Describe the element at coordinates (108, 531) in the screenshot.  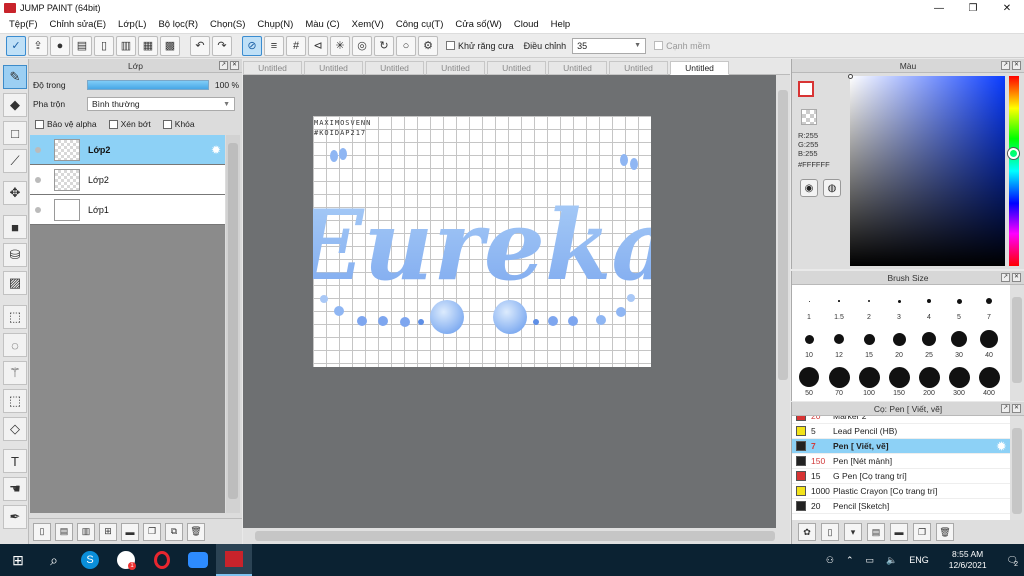
I see `add-layer-menu-icon: ⊞` at that location.